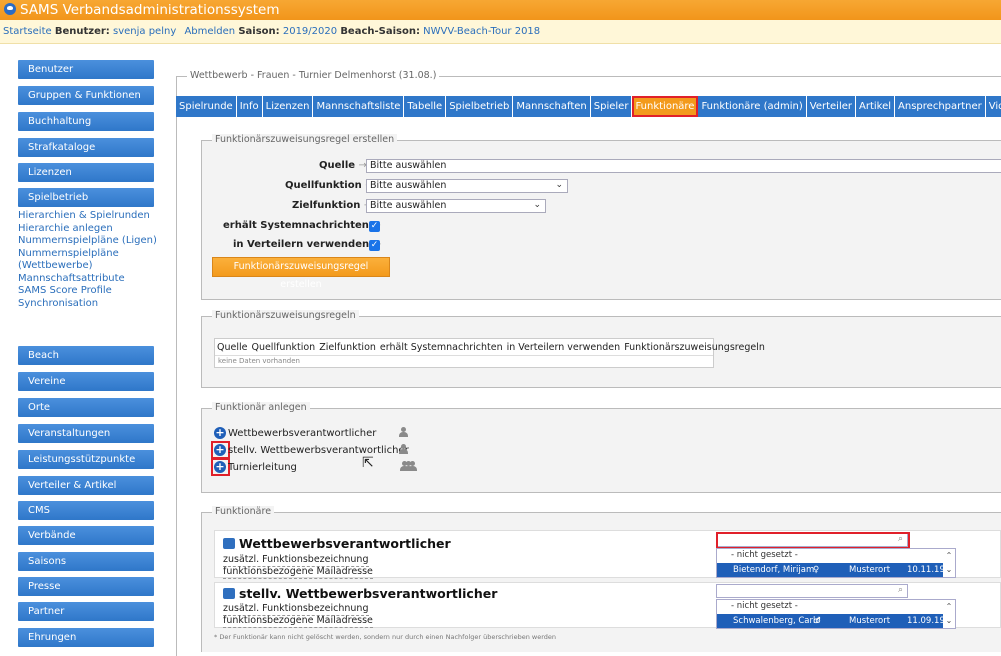 This screenshot has height=656, width=1001. What do you see at coordinates (813, 540) in the screenshot?
I see `highlight-box` at bounding box center [813, 540].